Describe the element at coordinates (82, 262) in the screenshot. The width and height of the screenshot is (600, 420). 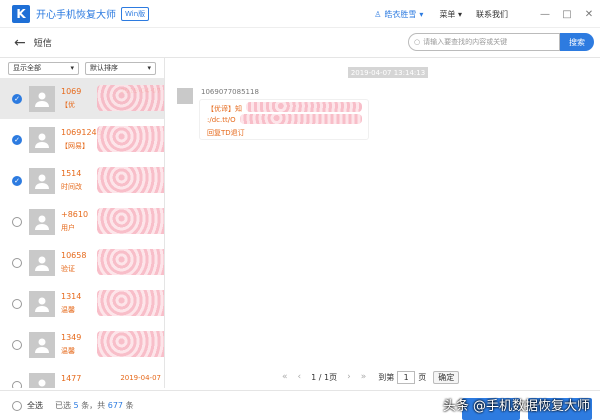
I see `list-item: 10658 验证` at that location.